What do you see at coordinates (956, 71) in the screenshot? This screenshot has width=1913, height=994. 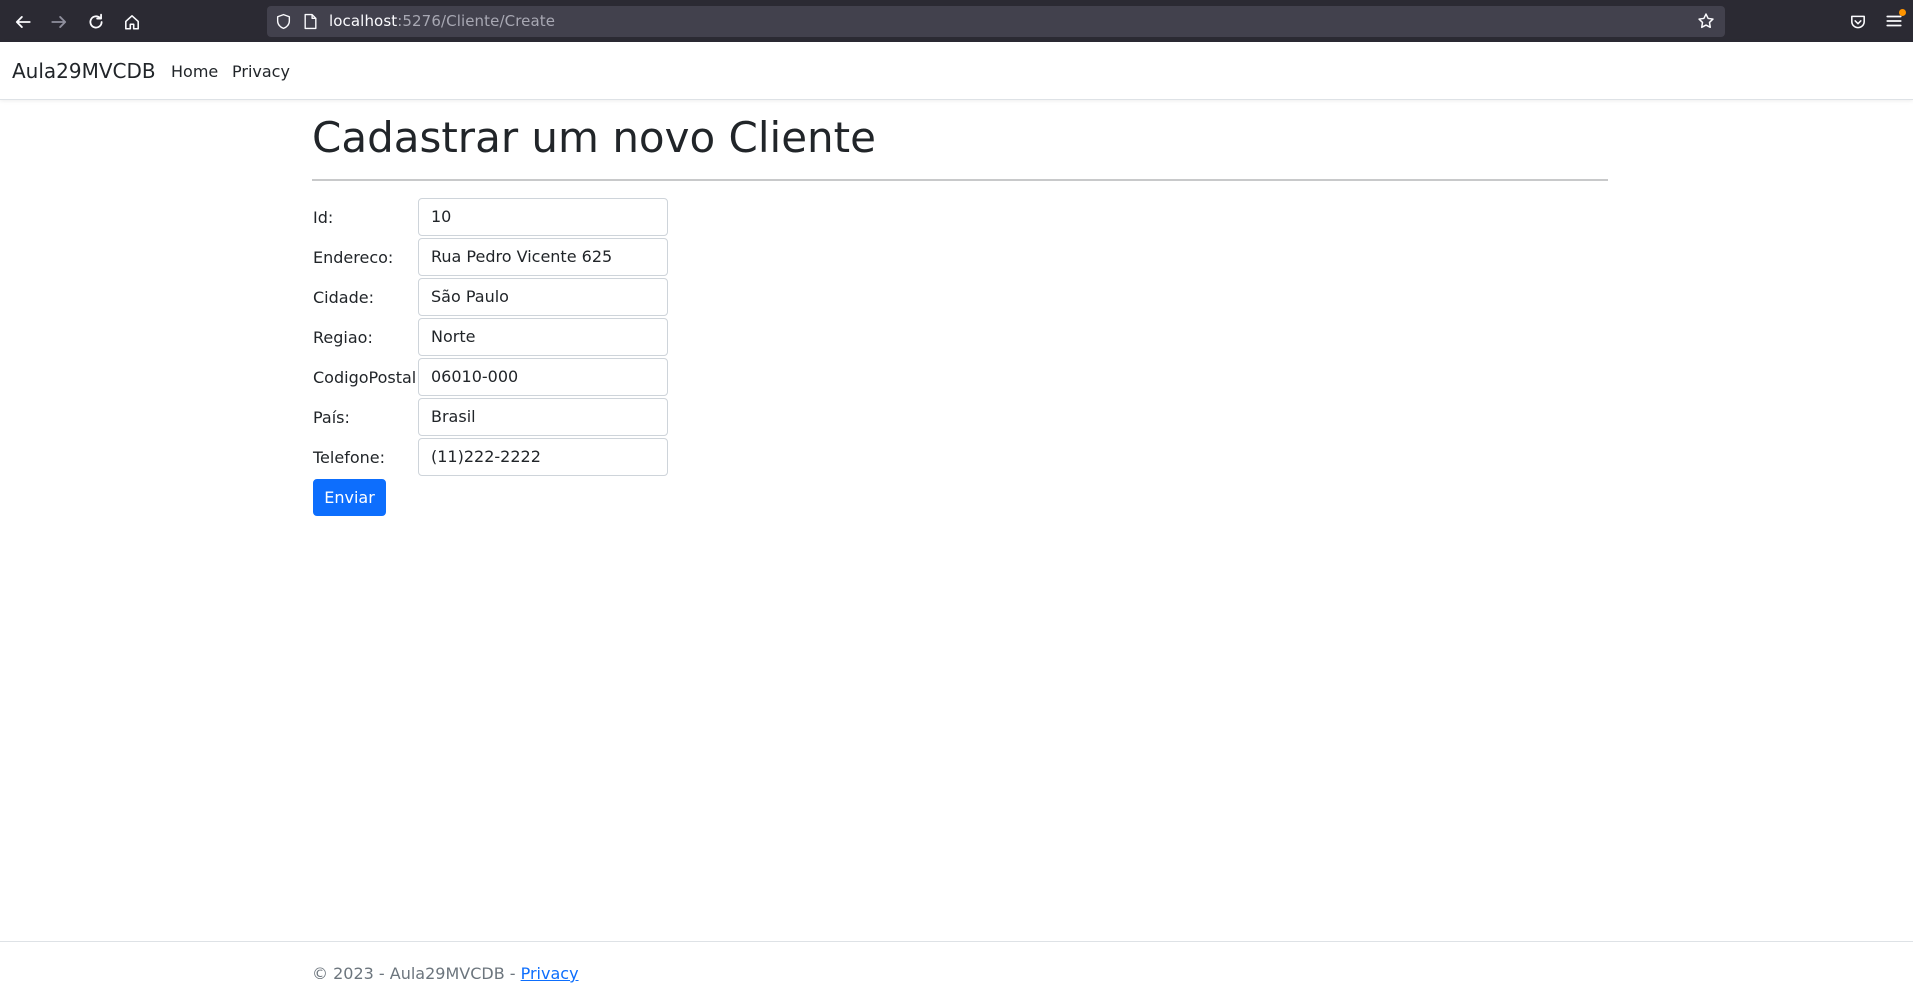 I see `app-navbar: Aula29MVCDB Home Privacy` at bounding box center [956, 71].